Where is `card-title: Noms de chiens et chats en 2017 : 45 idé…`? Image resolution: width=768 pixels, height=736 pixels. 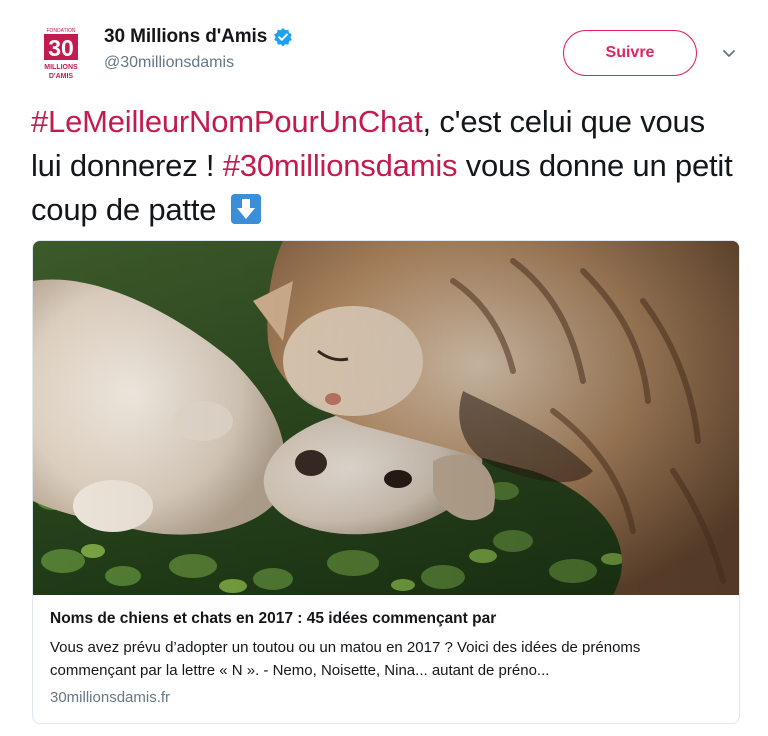 card-title: Noms de chiens et chats en 2017 : 45 idé… is located at coordinates (273, 618).